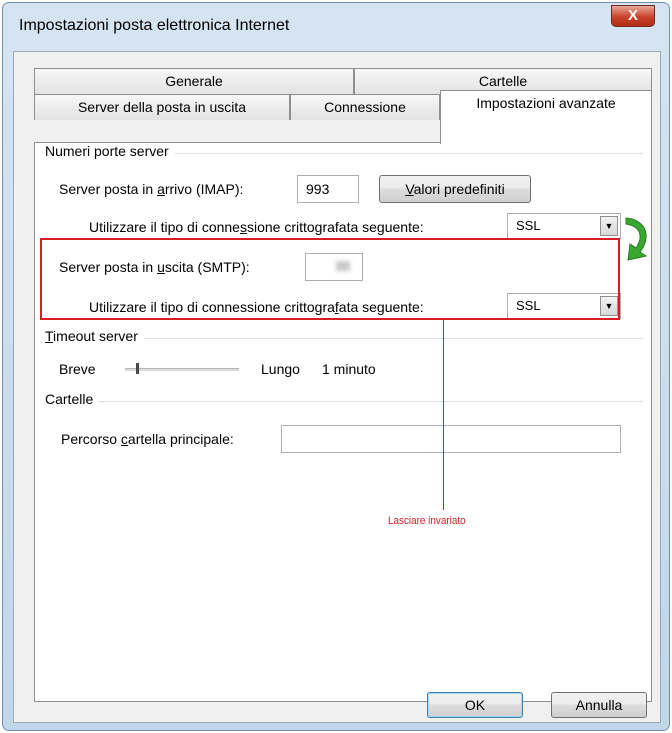 The height and width of the screenshot is (733, 672). What do you see at coordinates (147, 439) in the screenshot?
I see `root-folder-label: Percorso cartella principale:` at bounding box center [147, 439].